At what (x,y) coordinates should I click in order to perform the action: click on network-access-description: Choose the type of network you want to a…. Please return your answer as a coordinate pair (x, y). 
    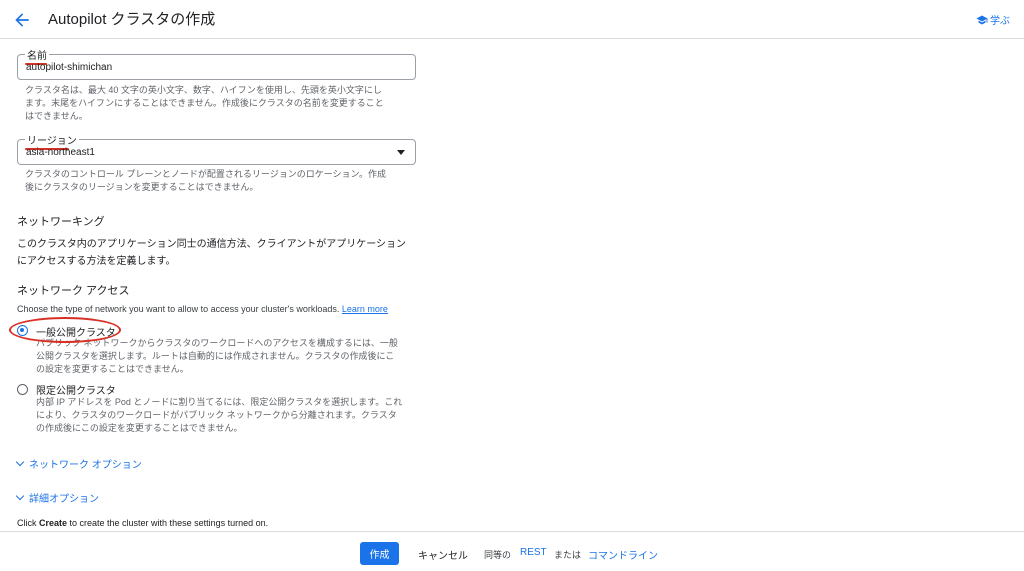
    Looking at the image, I should click on (202, 309).